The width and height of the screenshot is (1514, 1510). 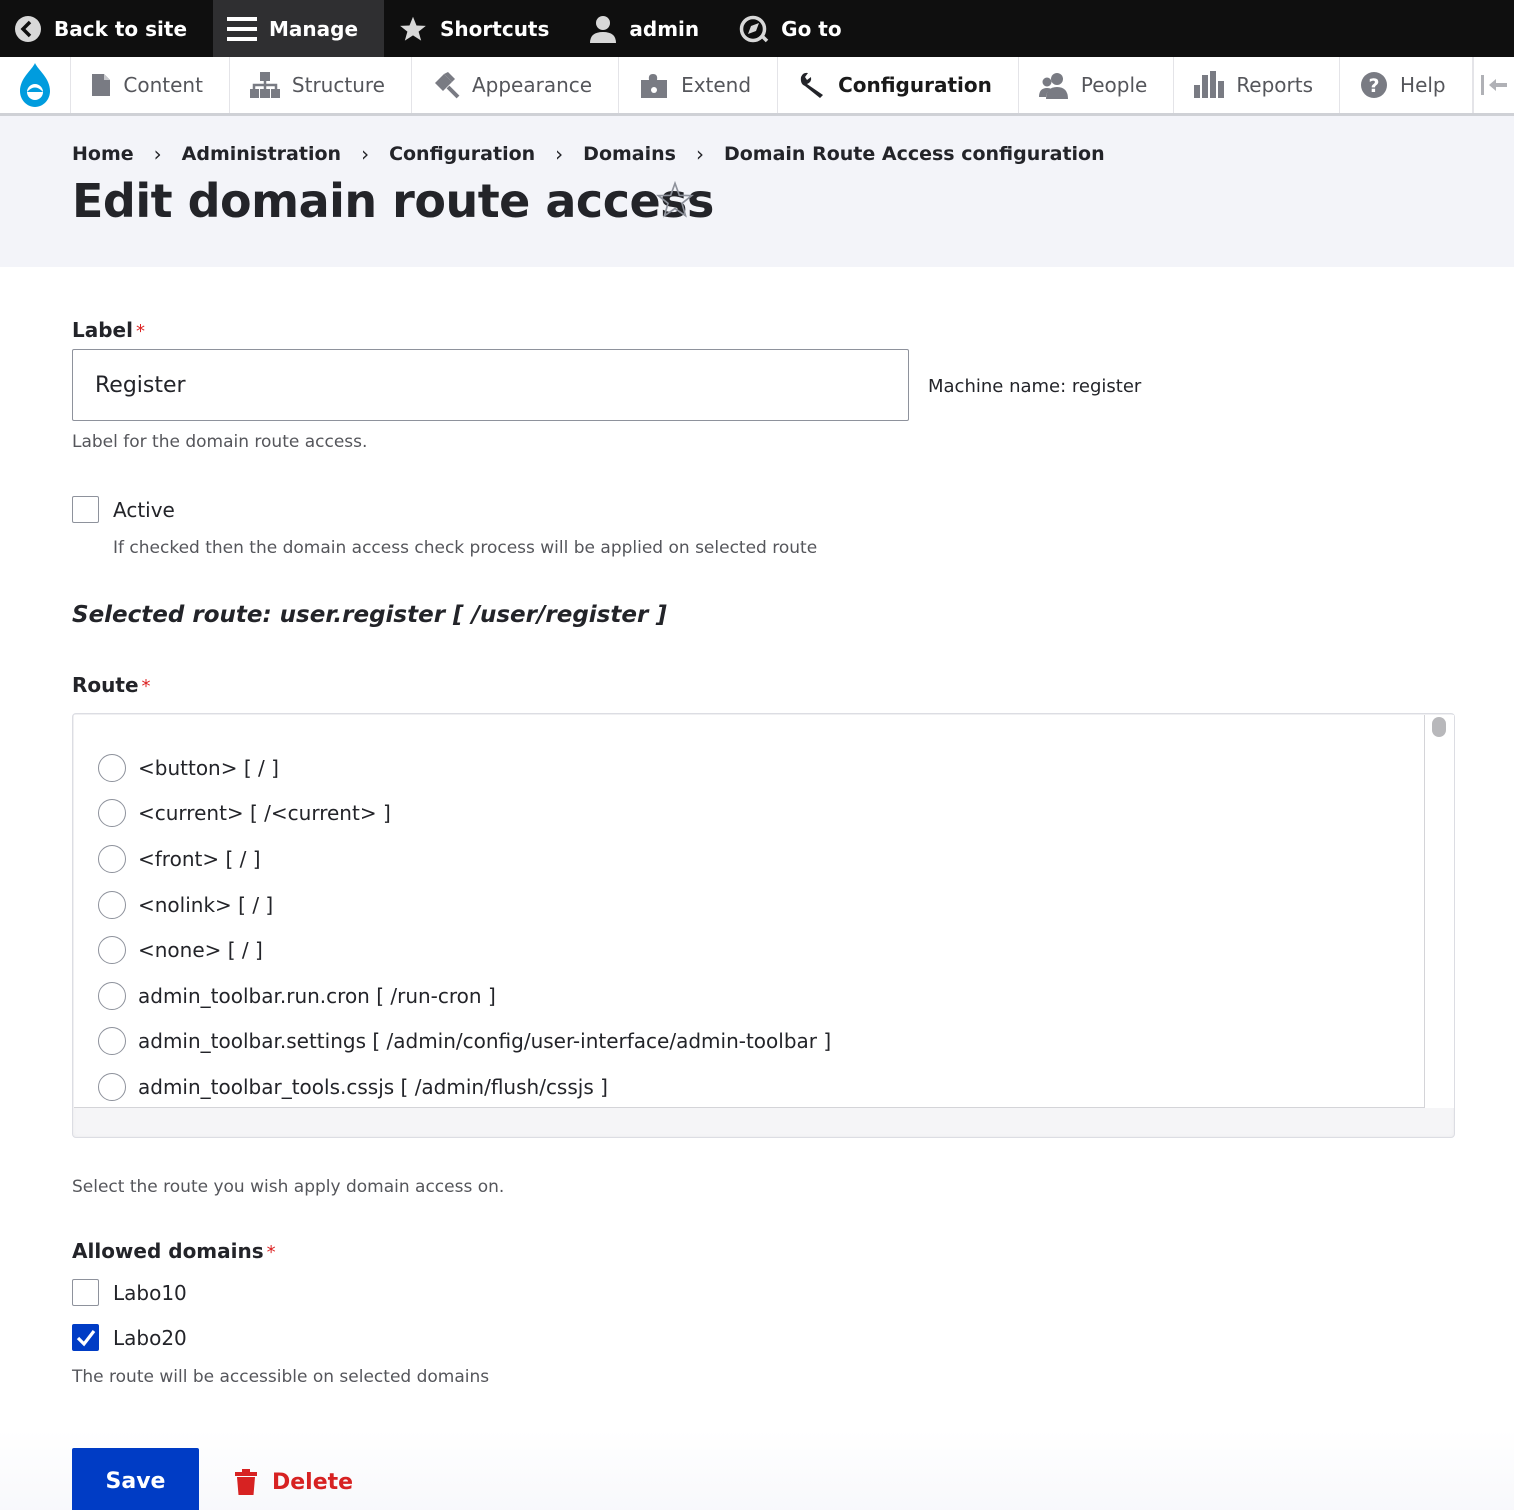 I want to click on tray-item-reports-label: Reports, so click(x=1275, y=85).